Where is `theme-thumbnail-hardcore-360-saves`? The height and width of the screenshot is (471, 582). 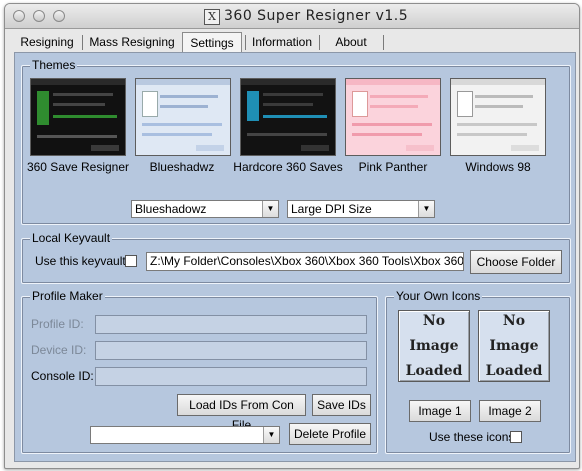 theme-thumbnail-hardcore-360-saves is located at coordinates (288, 117).